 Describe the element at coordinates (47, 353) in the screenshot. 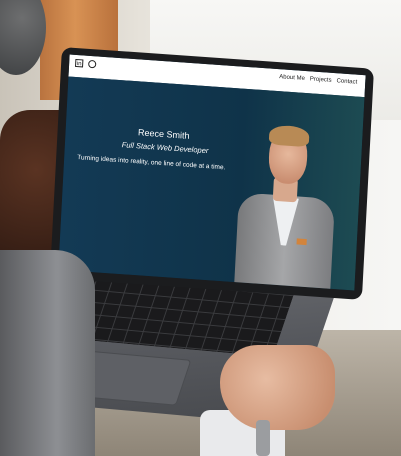

I see `person-sleeve` at that location.